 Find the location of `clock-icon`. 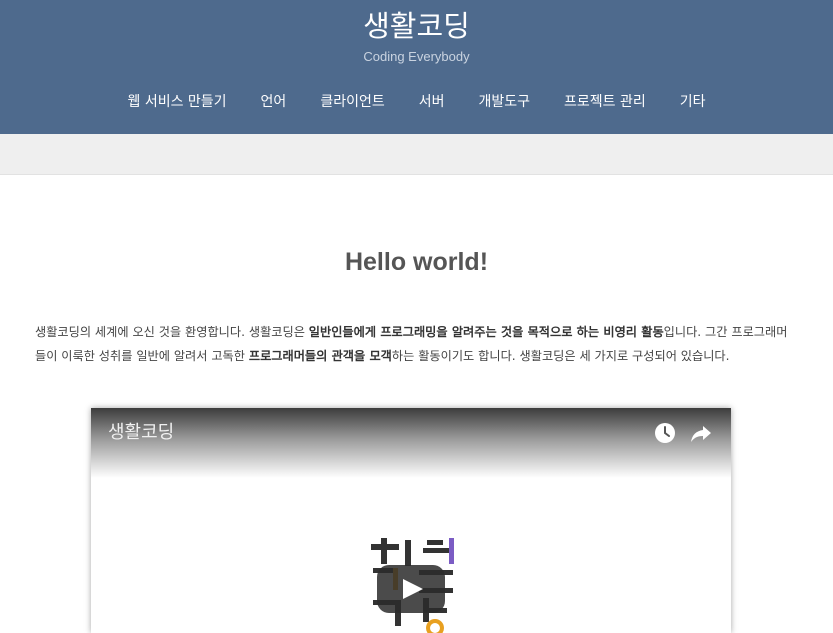

clock-icon is located at coordinates (665, 433).